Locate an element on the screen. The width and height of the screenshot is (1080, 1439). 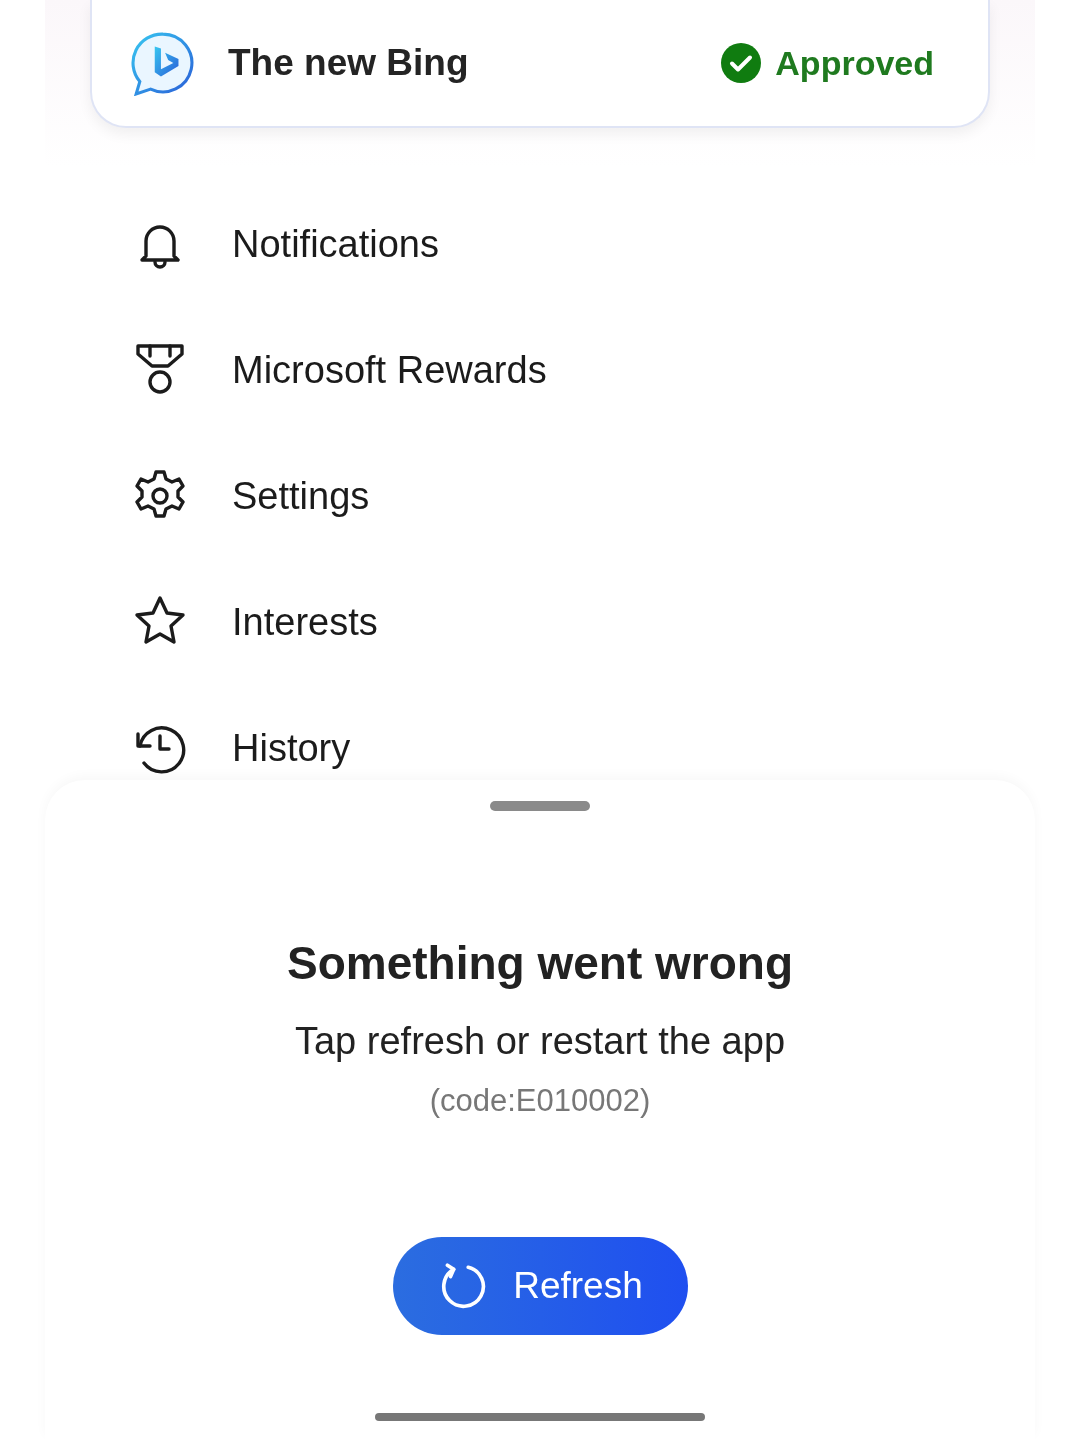
menu-item: Interests is located at coordinates (305, 622).